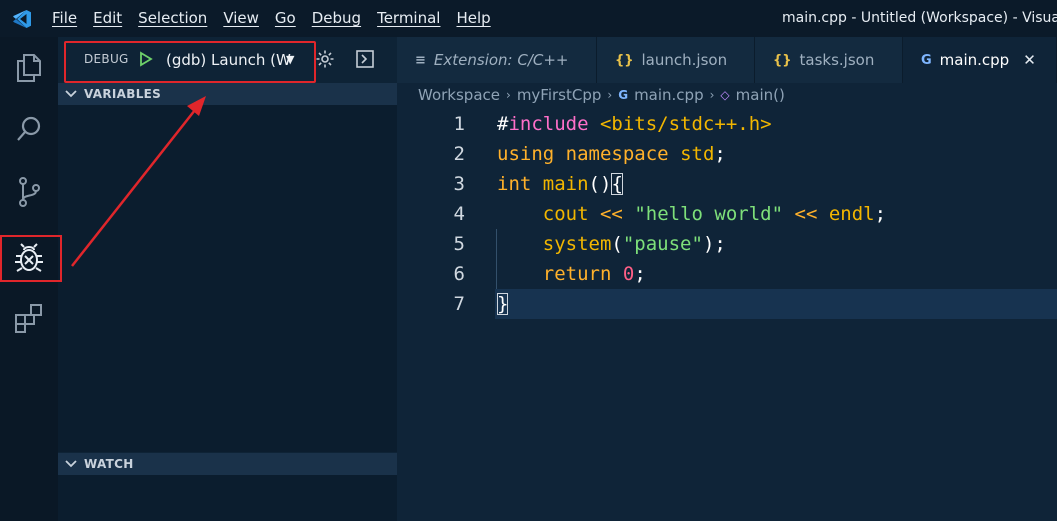 This screenshot has height=521, width=1057. Describe the element at coordinates (31, 258) in the screenshot. I see `debug-icon-highlight` at that location.